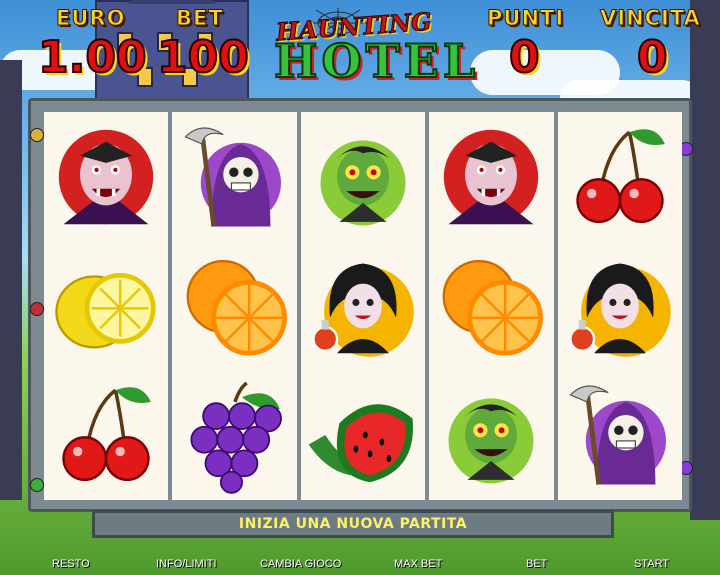 Image resolution: width=720 pixels, height=575 pixels. I want to click on grapes-symbol-icon, so click(236, 438).